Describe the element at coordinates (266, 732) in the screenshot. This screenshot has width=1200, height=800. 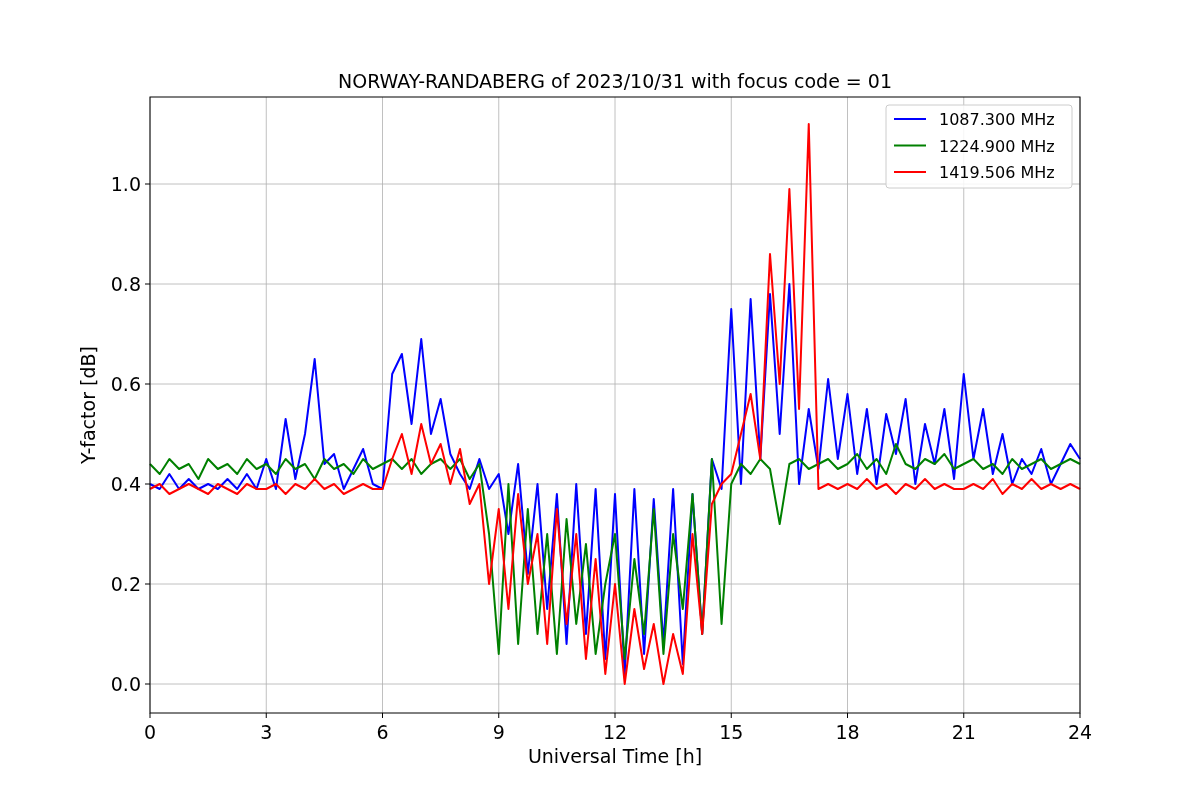
I see `tick-label: 3` at that location.